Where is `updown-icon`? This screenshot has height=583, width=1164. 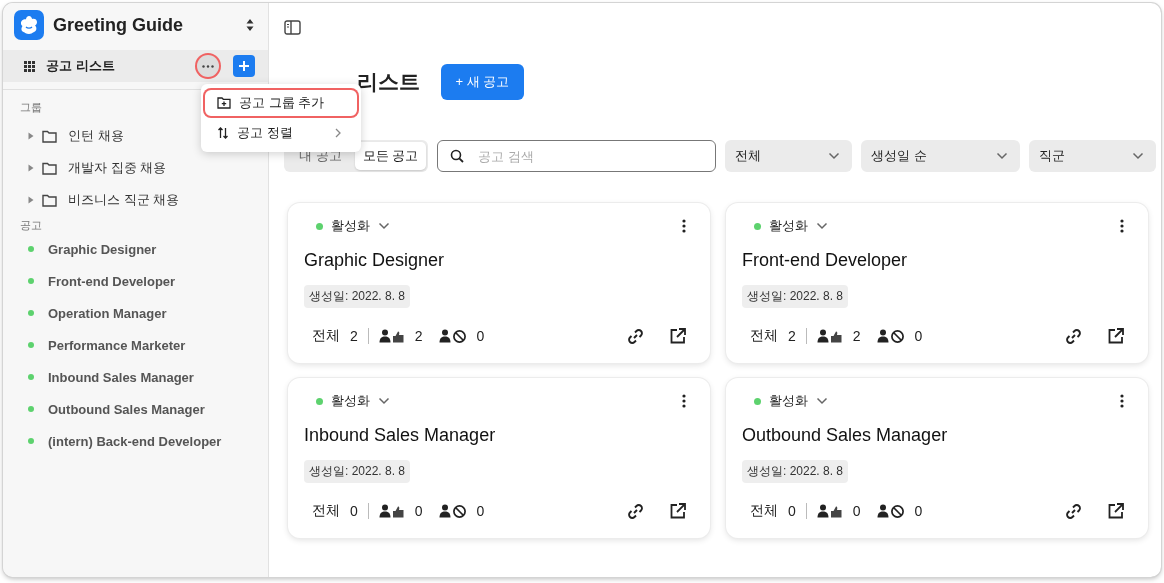
updown-icon is located at coordinates (250, 25).